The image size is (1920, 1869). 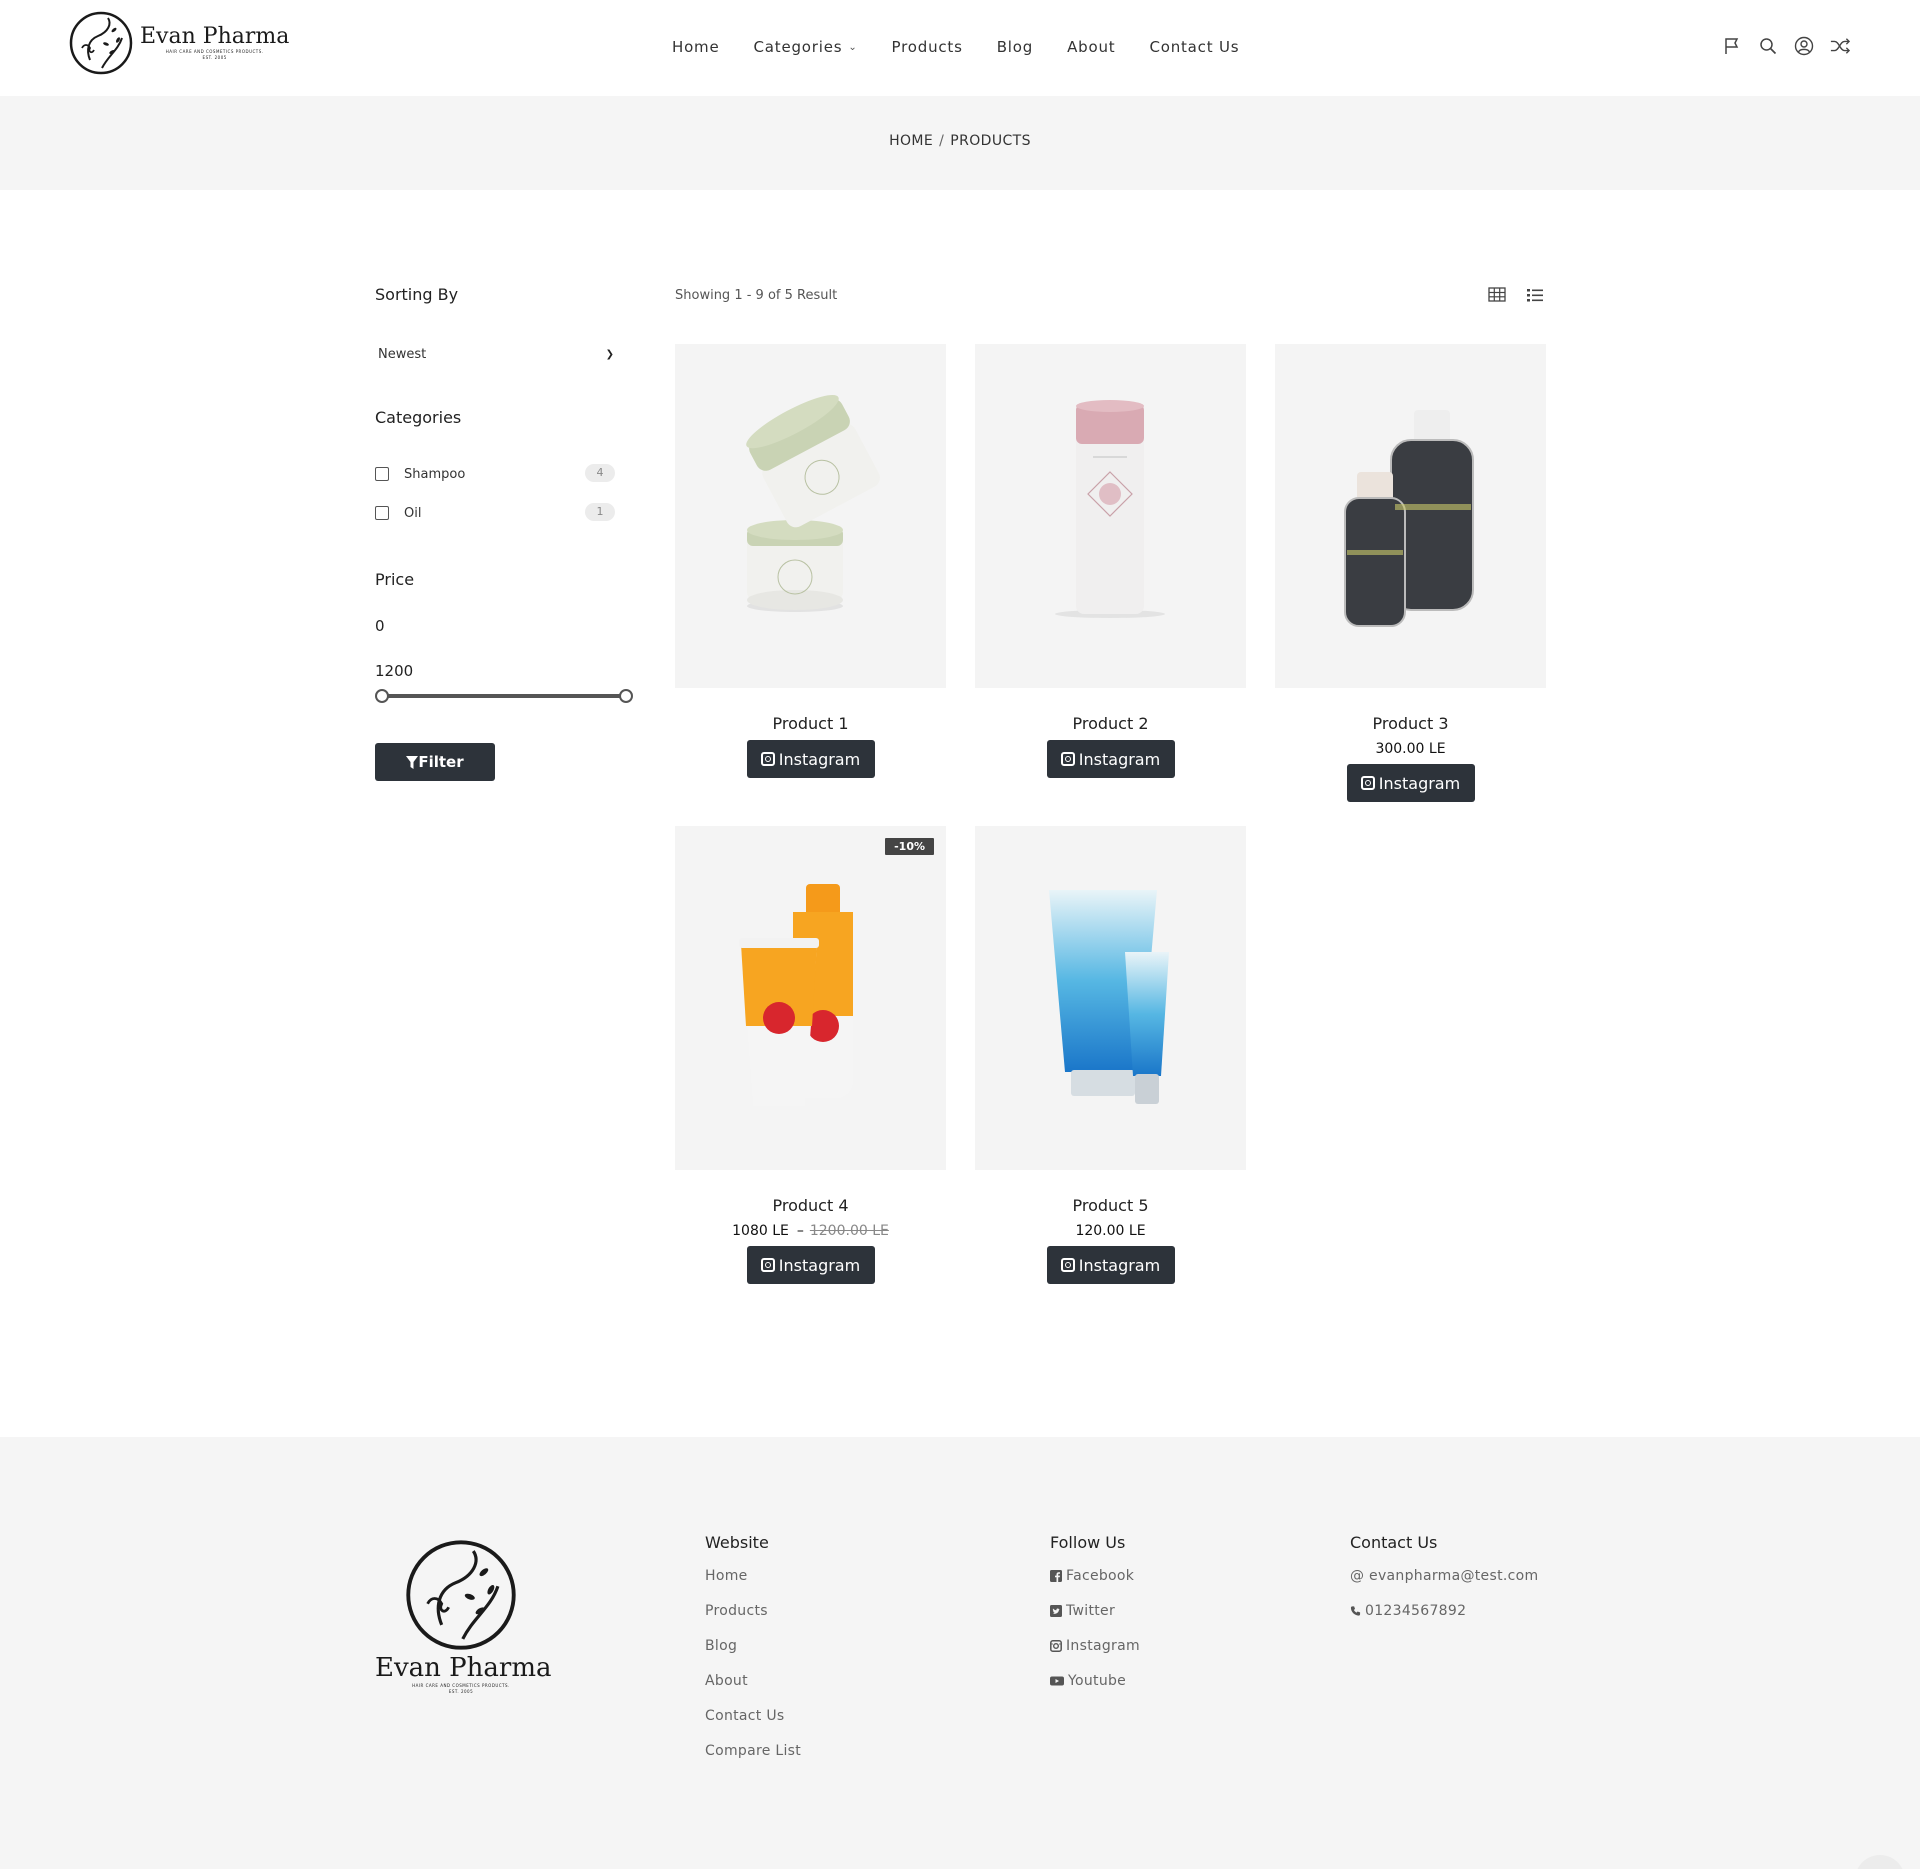 What do you see at coordinates (1355, 1611) in the screenshot?
I see `phone-icon` at bounding box center [1355, 1611].